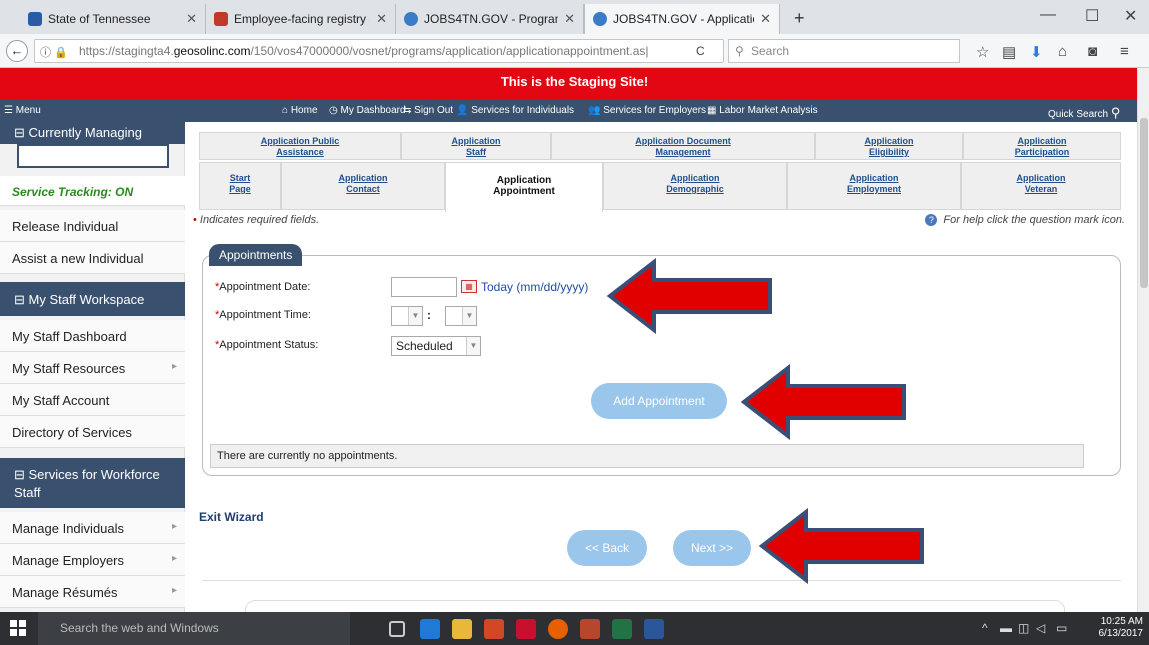 The height and width of the screenshot is (645, 1149). I want to click on tab-public-assistance: Application Public Assistance, so click(300, 146).